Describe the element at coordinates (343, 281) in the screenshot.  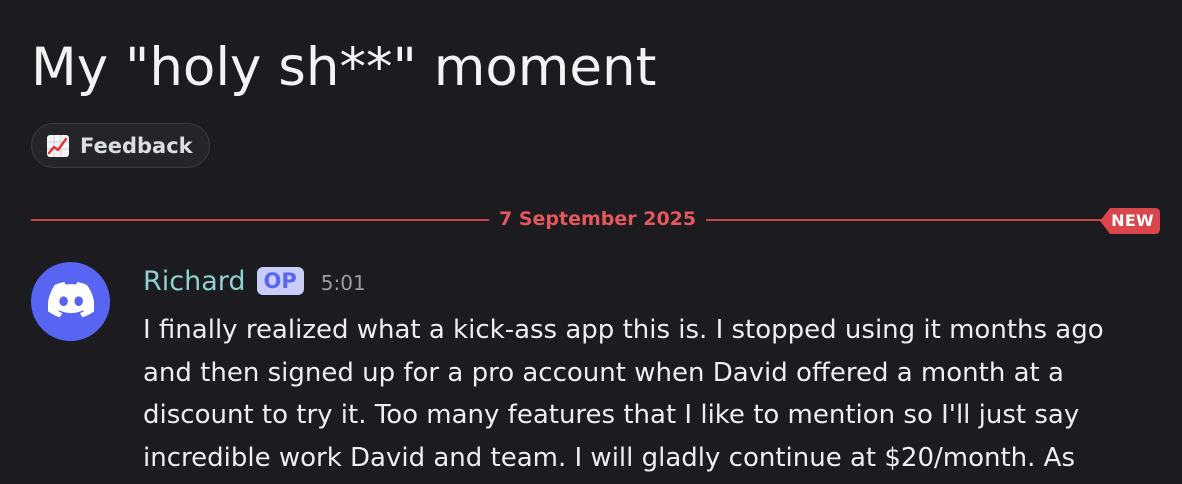
I see `message-timestamp: 5:01` at that location.